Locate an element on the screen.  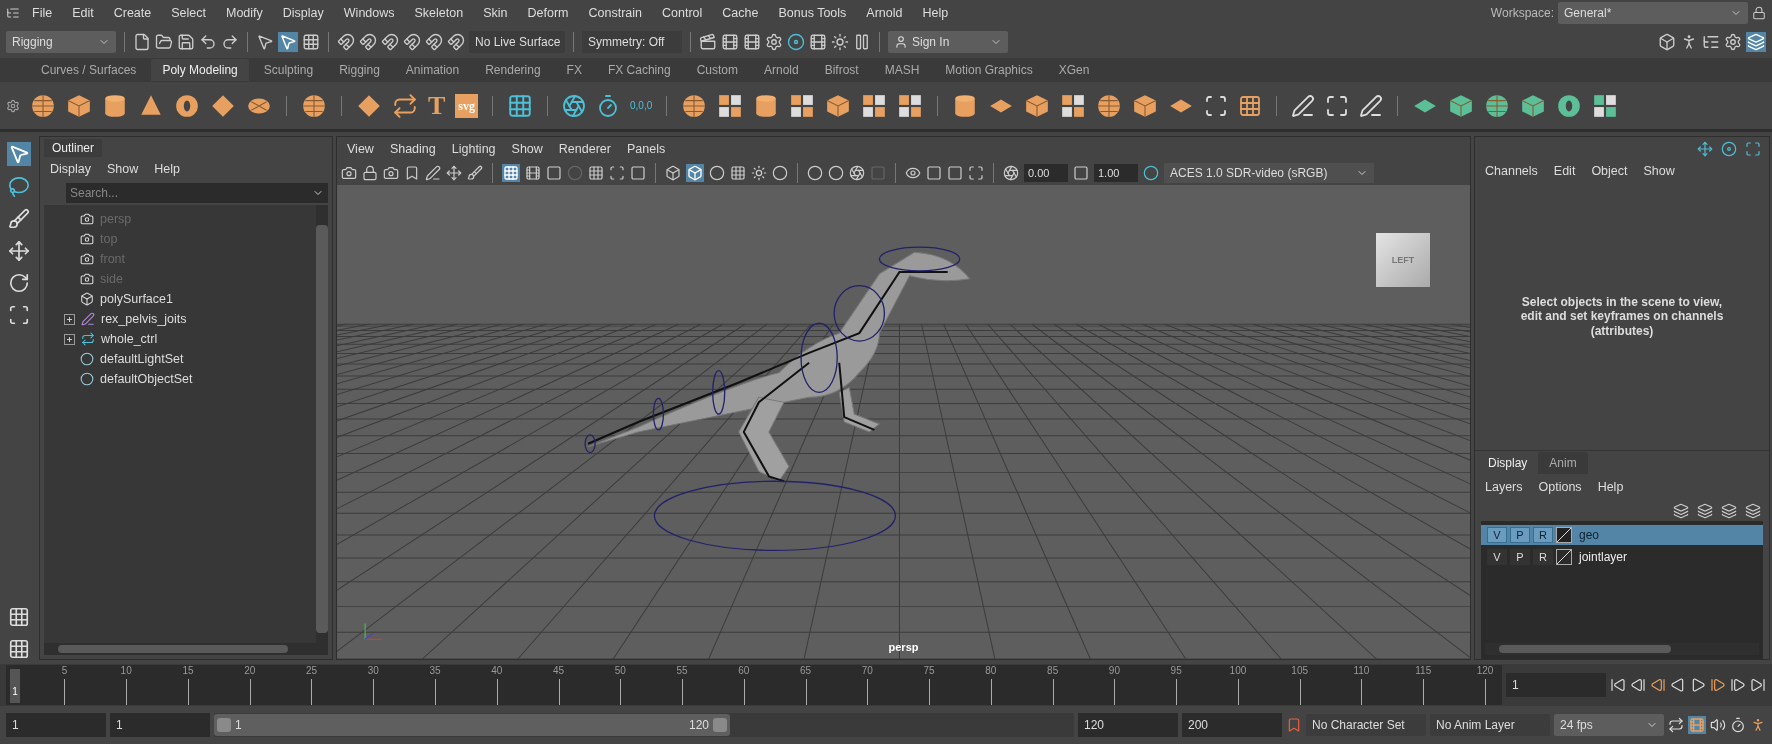
menu-item: View is located at coordinates (360, 149).